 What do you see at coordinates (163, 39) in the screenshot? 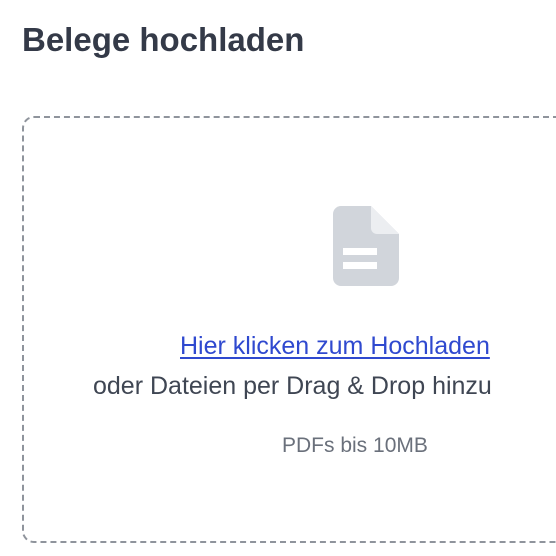
I see `page-title: Belege hochladen` at bounding box center [163, 39].